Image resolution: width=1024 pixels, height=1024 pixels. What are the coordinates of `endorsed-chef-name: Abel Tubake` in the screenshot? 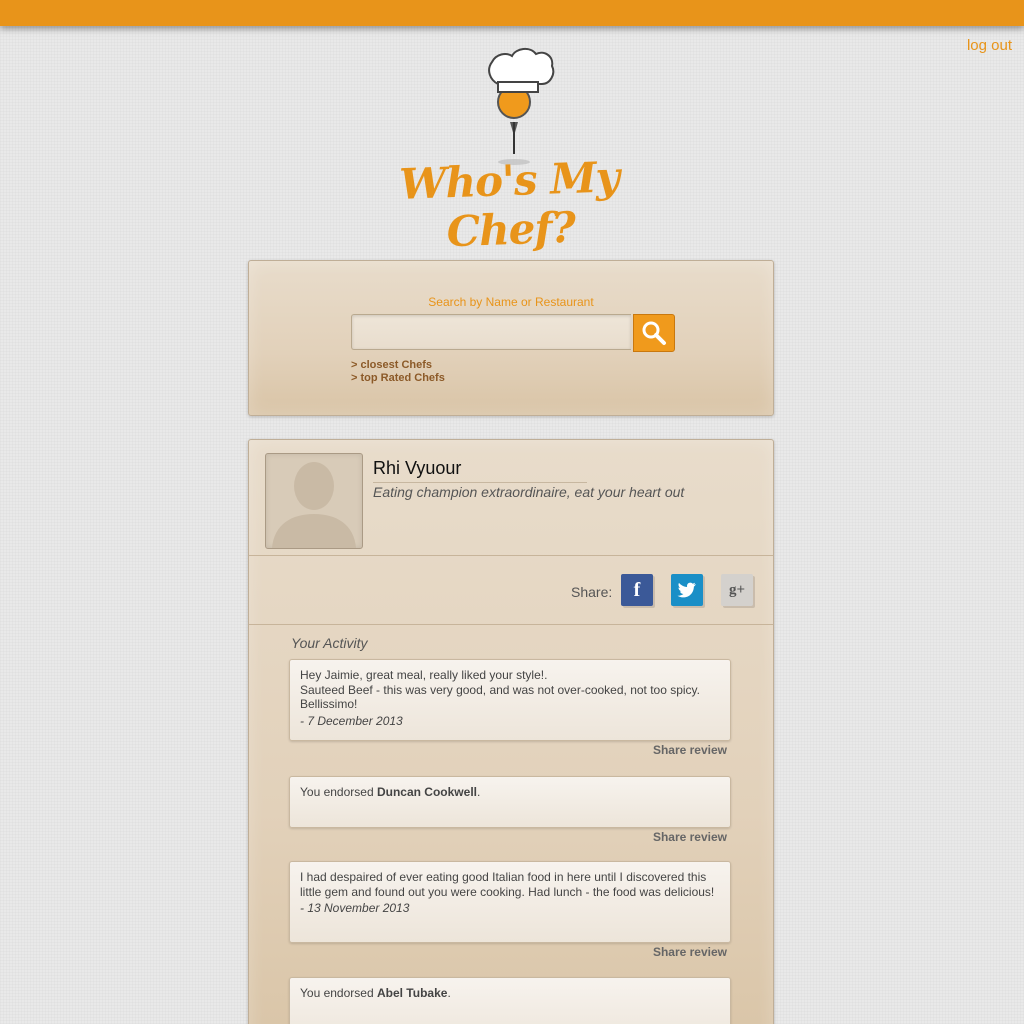 It's located at (412, 993).